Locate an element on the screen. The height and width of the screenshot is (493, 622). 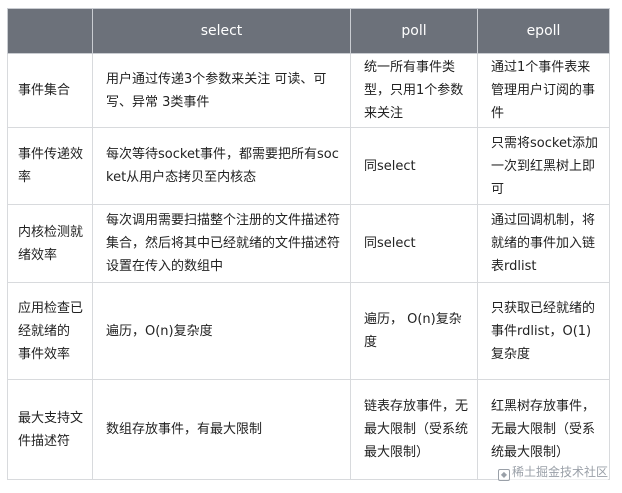
row-label-cell: 最大支持文件描述符 is located at coordinates (50, 429).